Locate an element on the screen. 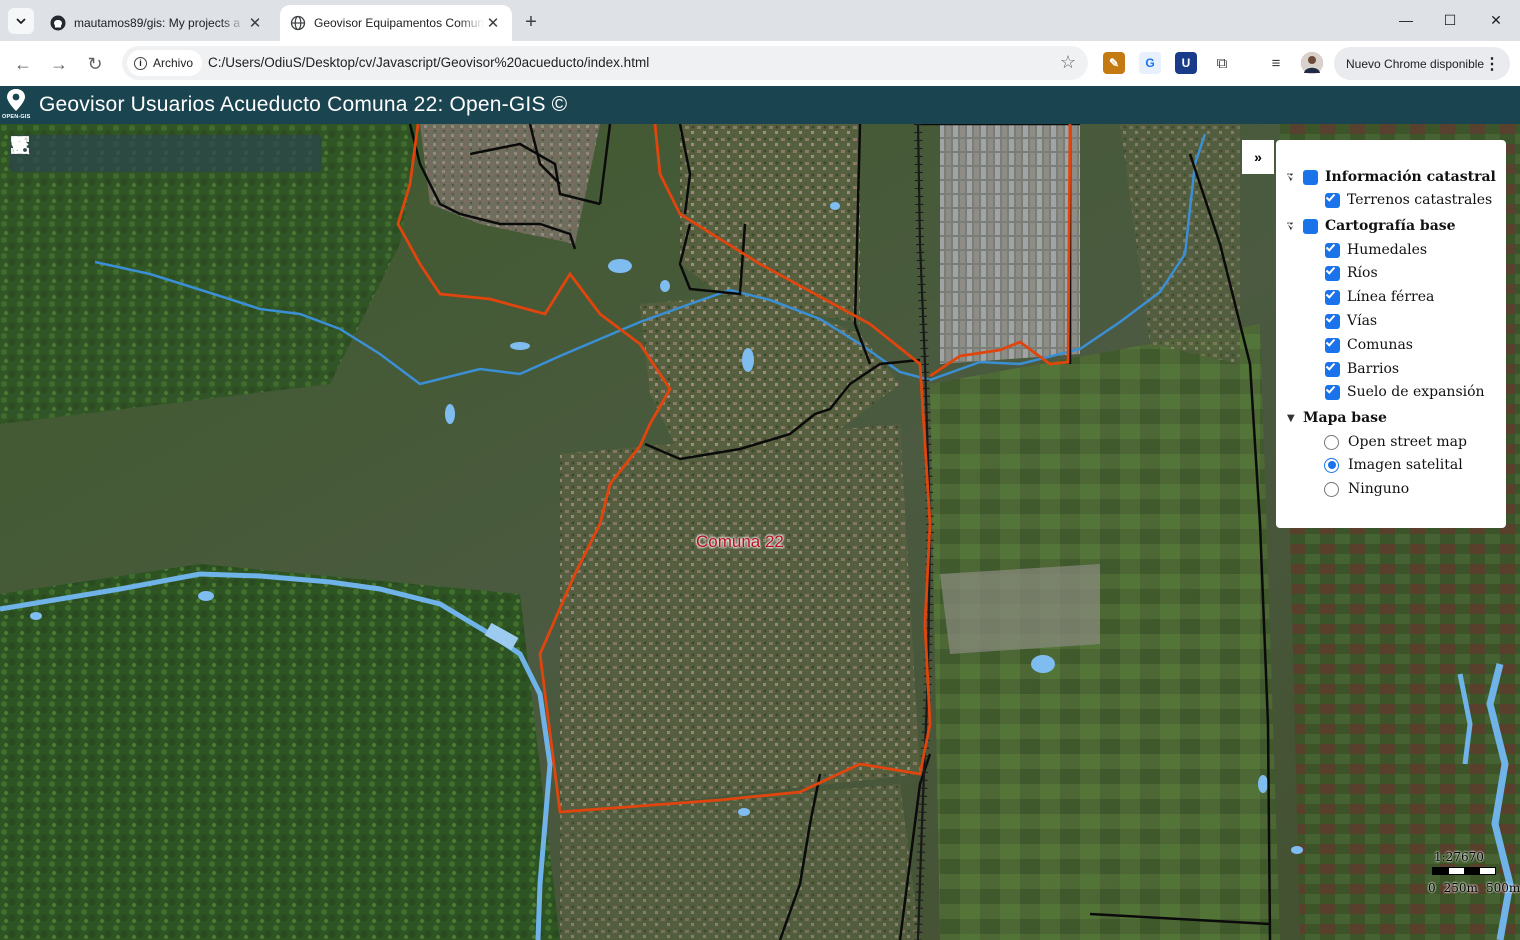 The height and width of the screenshot is (940, 1520). layer-group-cartografia-base: ▼ Cartografía base is located at coordinates (1371, 226).